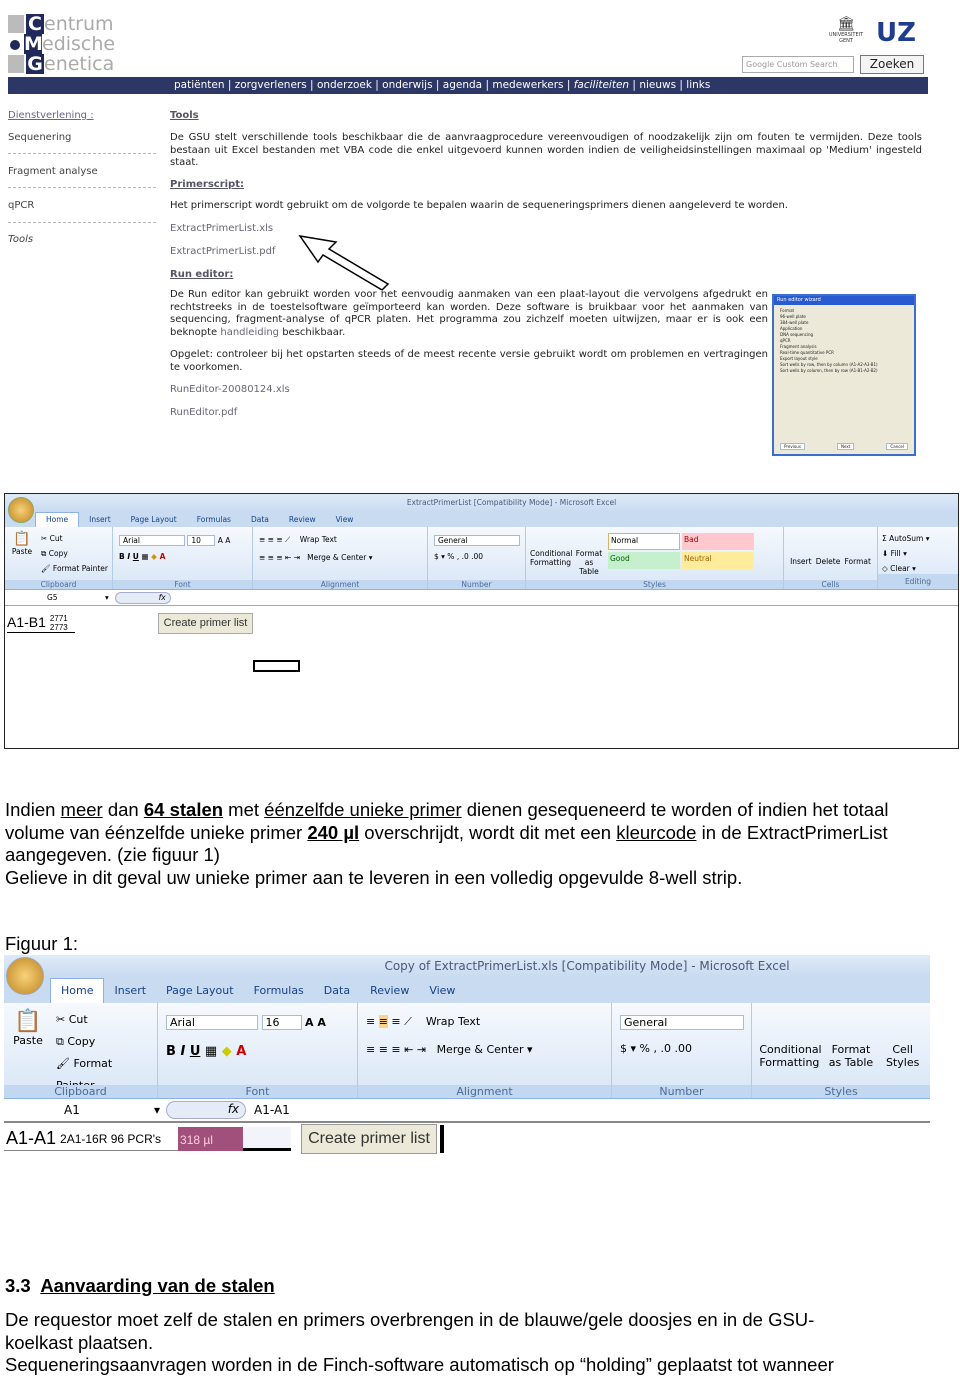  Describe the element at coordinates (202, 274) in the screenshot. I see `runeditor-heading: Run editor:` at that location.